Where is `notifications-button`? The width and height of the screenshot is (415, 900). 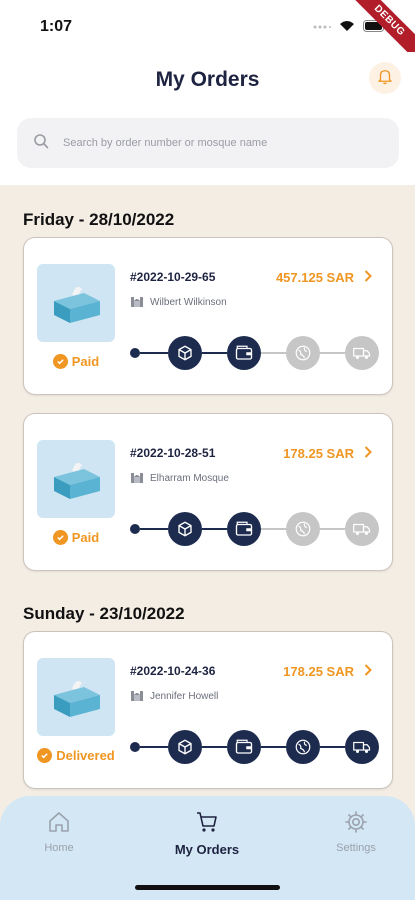
notifications-button is located at coordinates (385, 78).